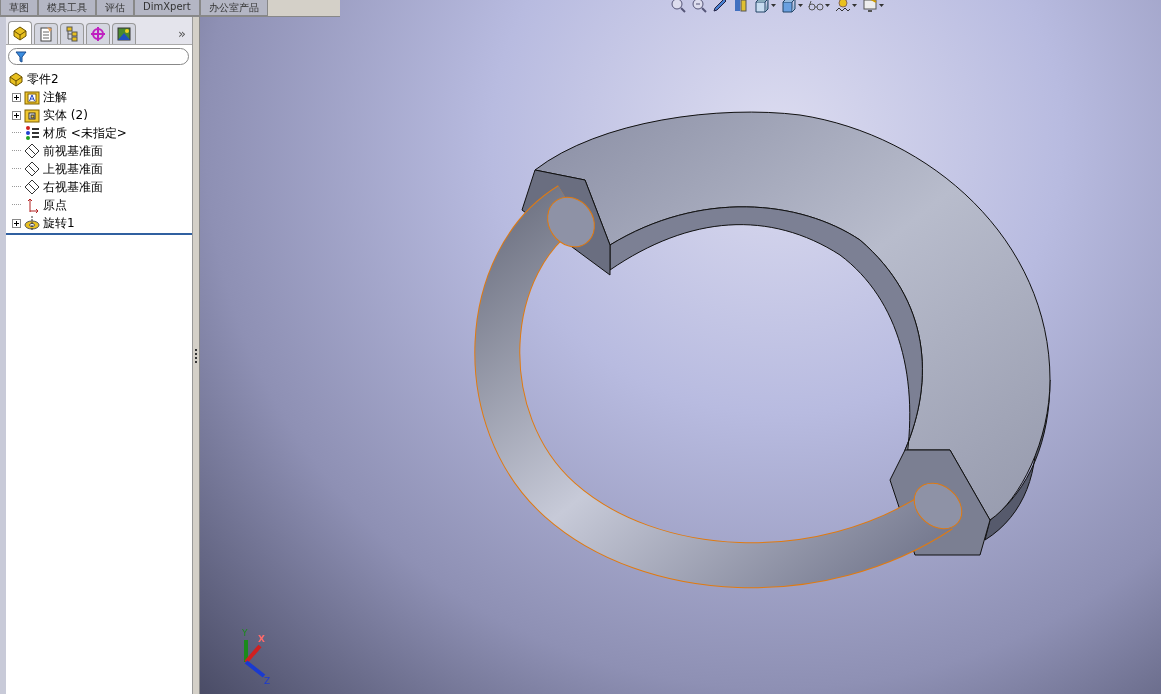 The image size is (1161, 694). Describe the element at coordinates (816, 6) in the screenshot. I see `glasses-icon` at that location.